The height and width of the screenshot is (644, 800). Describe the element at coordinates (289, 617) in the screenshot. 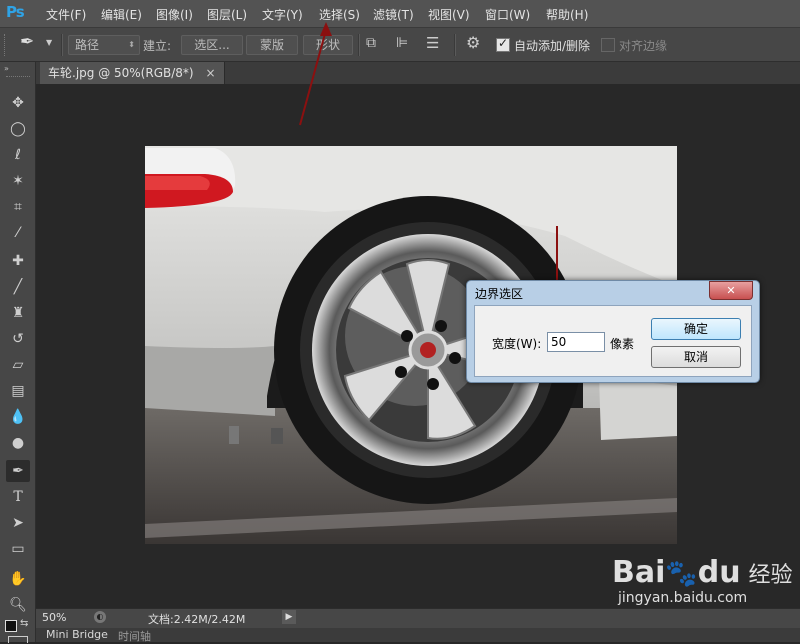

I see `play-arrow-icon: ▶` at that location.